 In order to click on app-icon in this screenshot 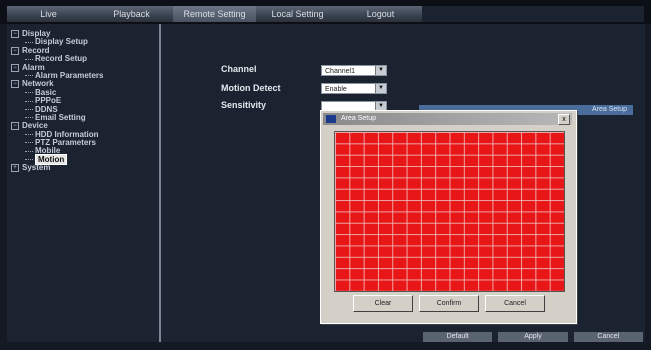, I will do `click(331, 119)`.